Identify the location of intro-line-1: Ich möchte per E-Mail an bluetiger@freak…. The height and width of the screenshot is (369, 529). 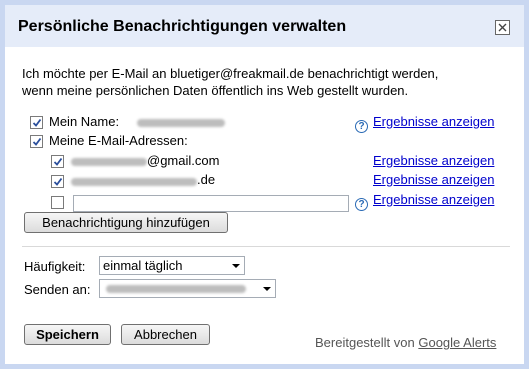
(230, 73).